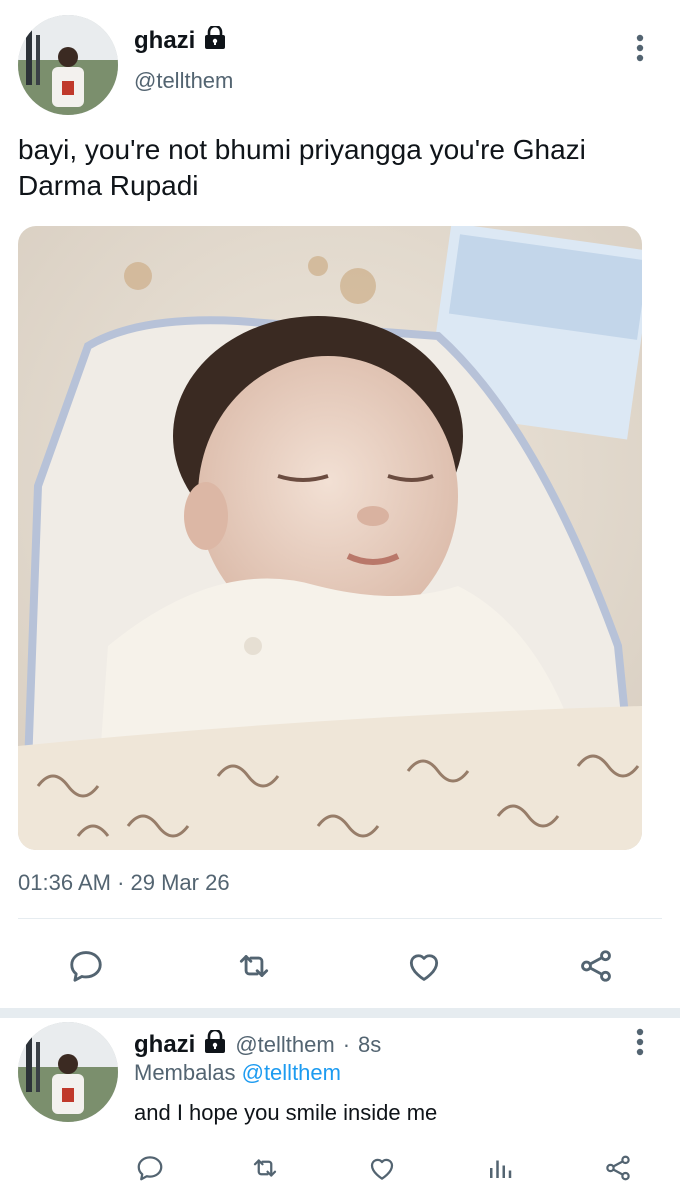 The width and height of the screenshot is (680, 1199). I want to click on reply-more-options-icon, so click(640, 1042).